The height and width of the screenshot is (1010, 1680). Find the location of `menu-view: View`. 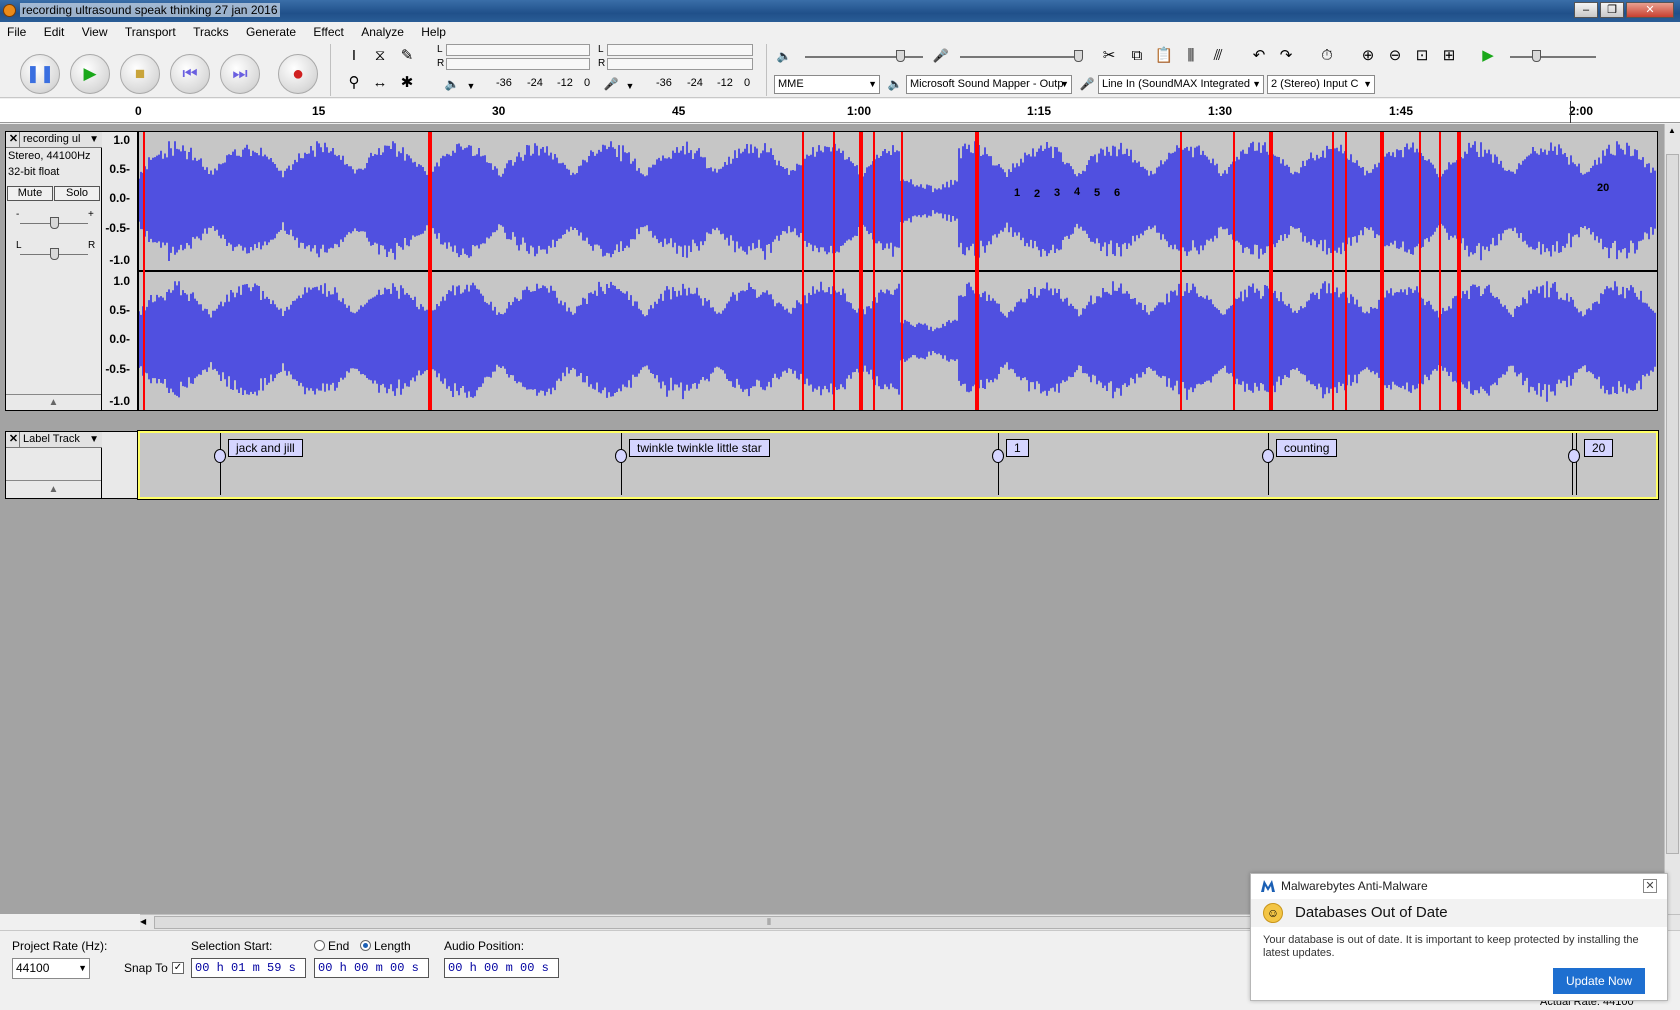

menu-view: View is located at coordinates (95, 30).